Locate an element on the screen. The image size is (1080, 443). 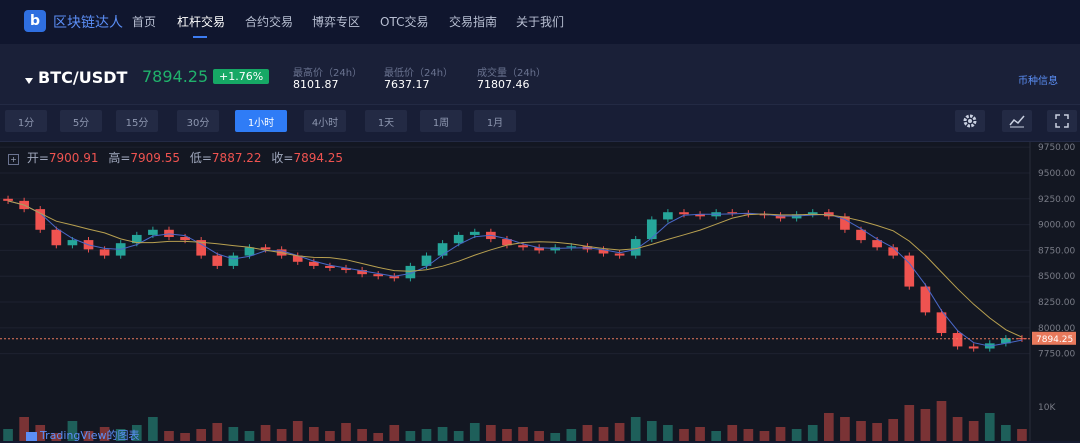
nav-contract-trading: 合约交易 is located at coordinates (269, 21).